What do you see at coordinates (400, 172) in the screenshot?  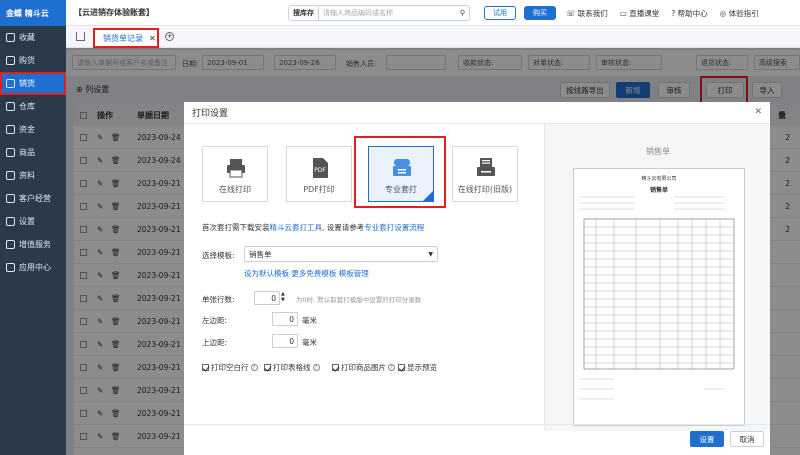 I see `professional-print-highlight` at bounding box center [400, 172].